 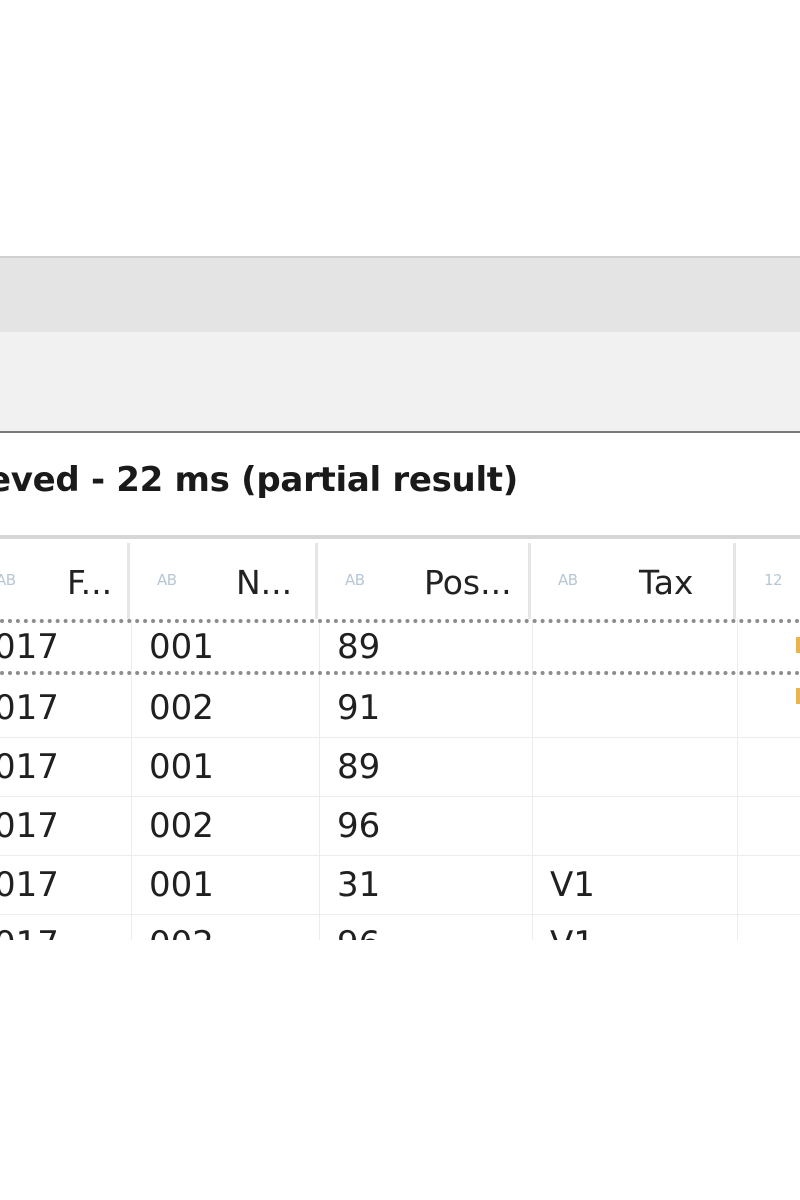 What do you see at coordinates (400, 825) in the screenshot?
I see `table-row: 017 002 96` at bounding box center [400, 825].